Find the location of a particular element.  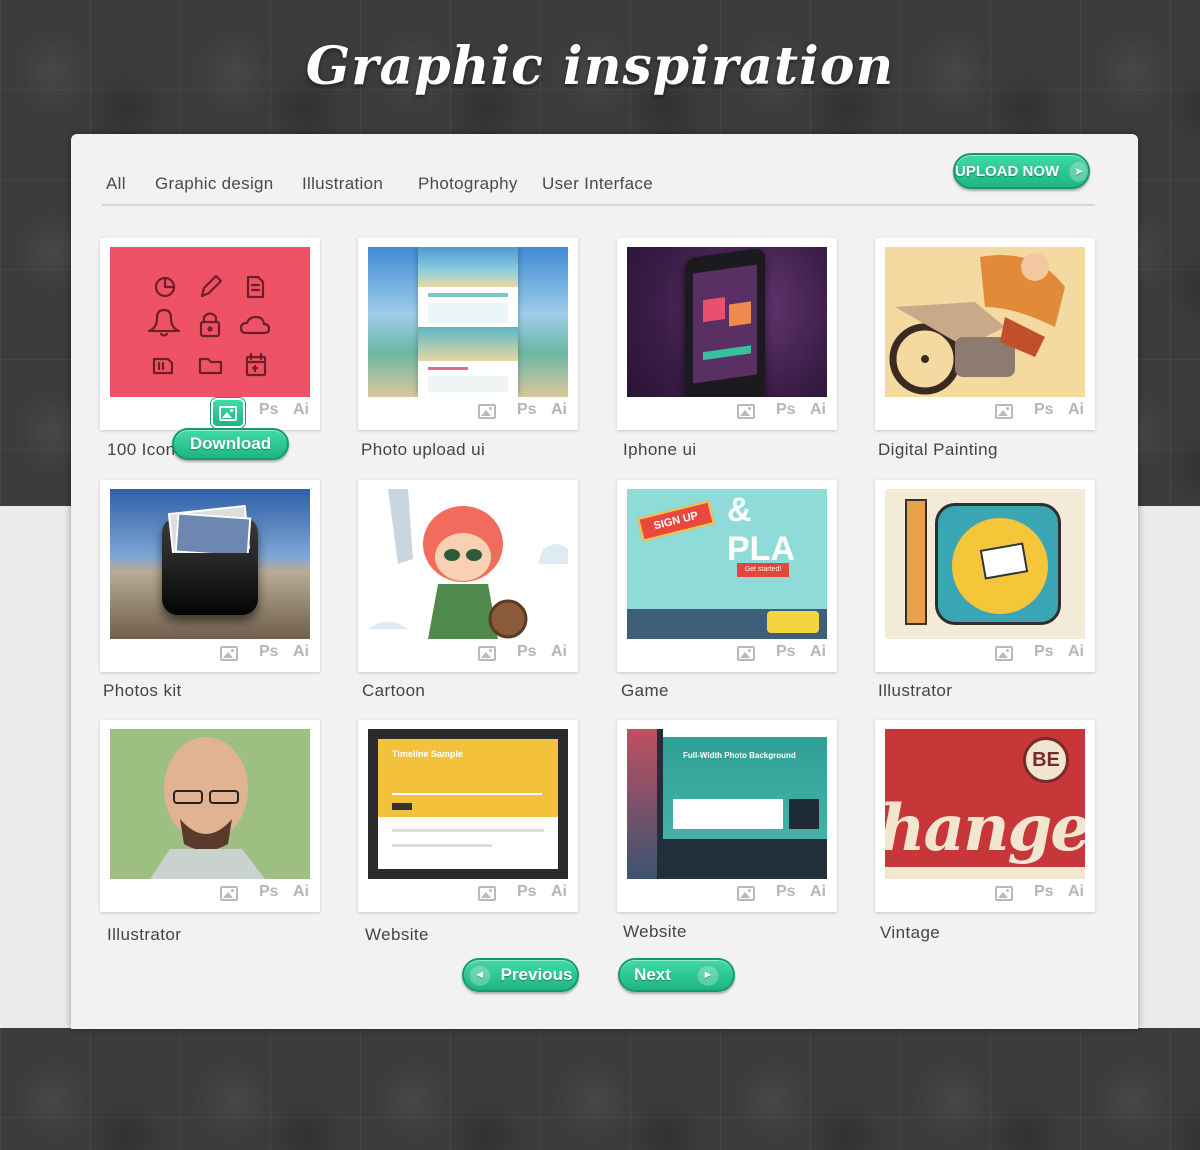

gallery-card: Full-Width Photo Background Ps Ai is located at coordinates (727, 816).